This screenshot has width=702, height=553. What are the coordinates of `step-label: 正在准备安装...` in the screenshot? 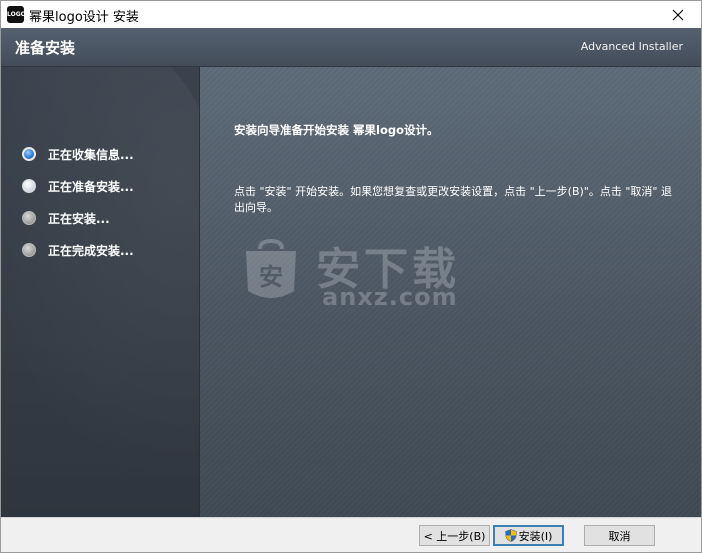 It's located at (91, 186).